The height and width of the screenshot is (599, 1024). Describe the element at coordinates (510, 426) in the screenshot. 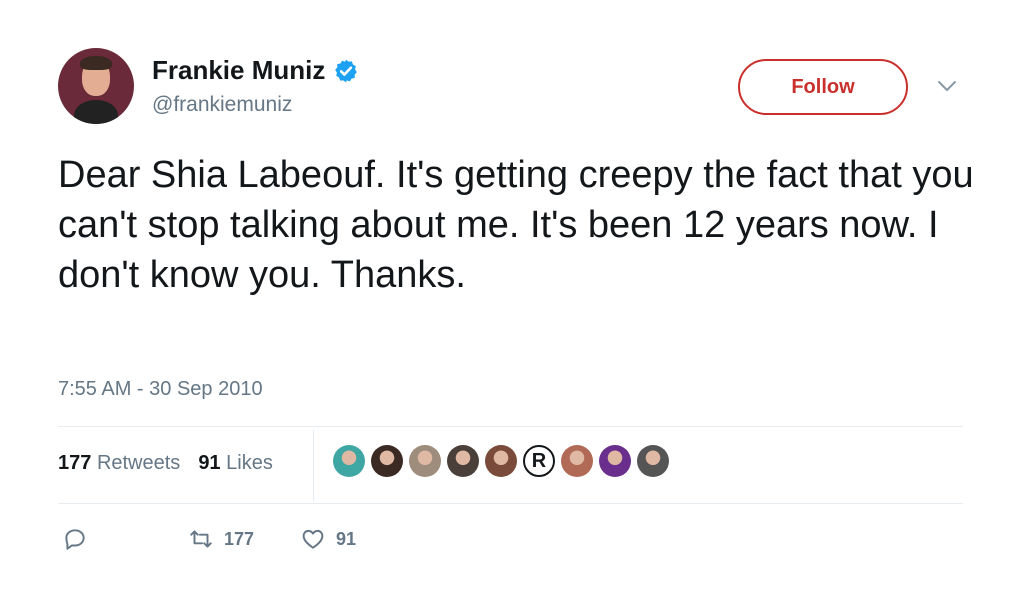

I see `divider-top` at that location.